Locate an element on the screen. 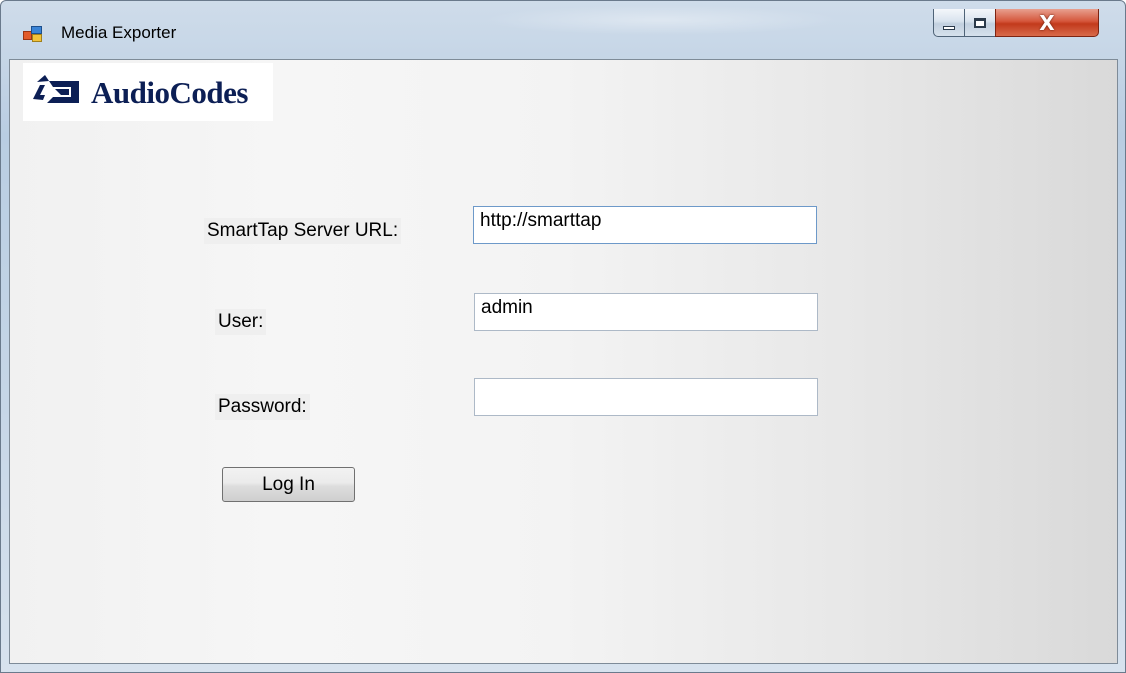 Image resolution: width=1126 pixels, height=673 pixels. title-bar-glass is located at coordinates (661, 20).